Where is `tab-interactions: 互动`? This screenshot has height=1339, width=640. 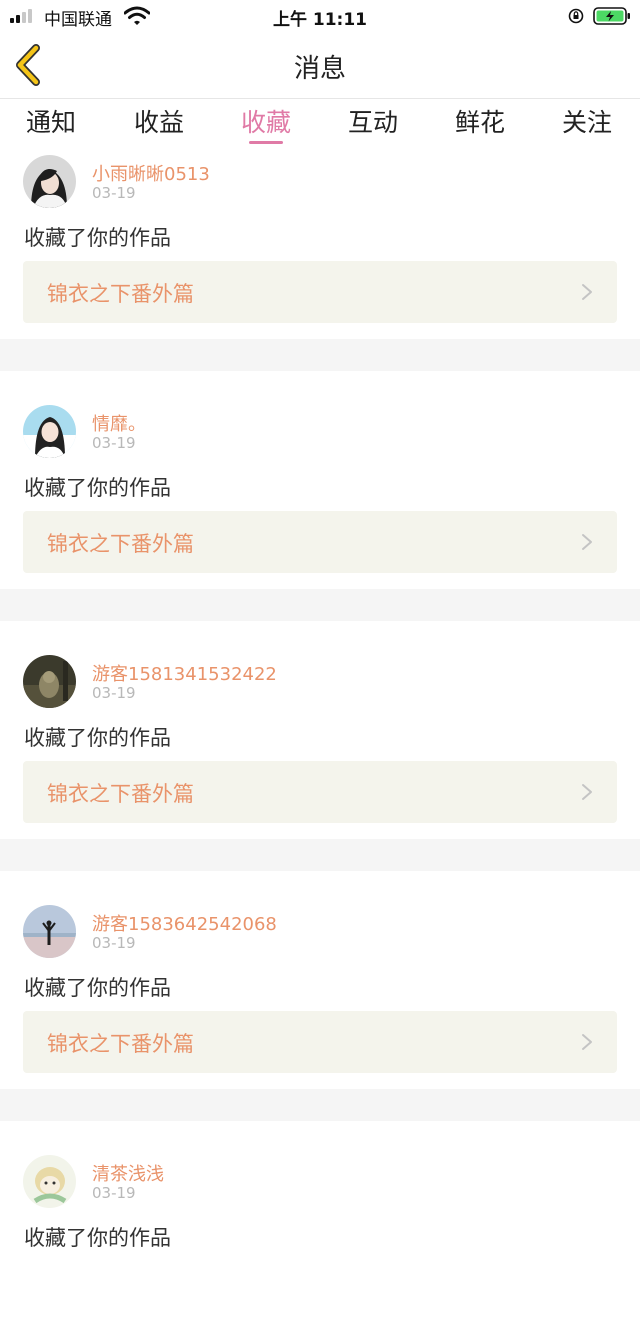 tab-interactions: 互动 is located at coordinates (373, 125).